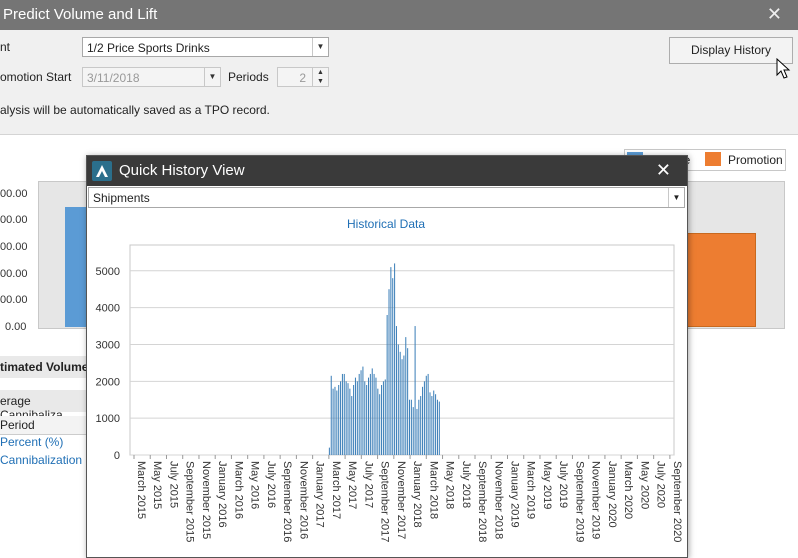  I want to click on chart-title: Historical Data, so click(386, 224).